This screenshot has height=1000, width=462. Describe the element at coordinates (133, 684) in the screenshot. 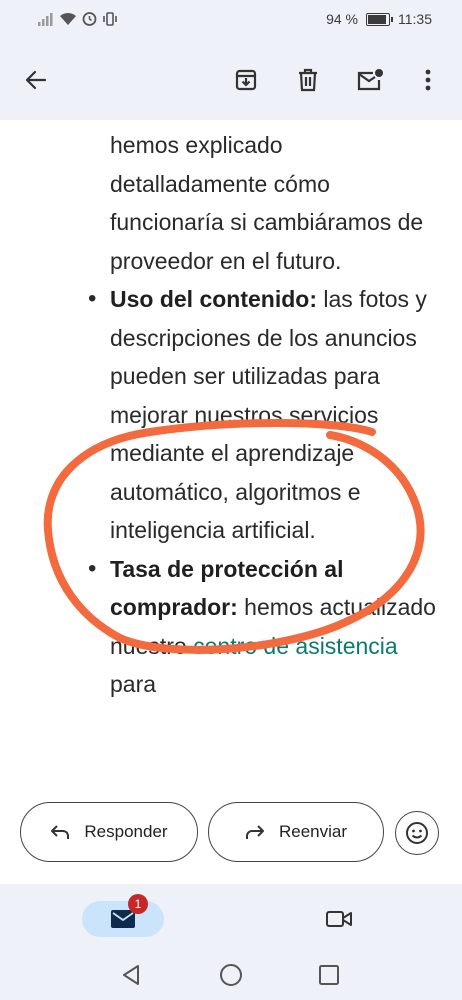

I see `bullet-text-tail: para` at that location.